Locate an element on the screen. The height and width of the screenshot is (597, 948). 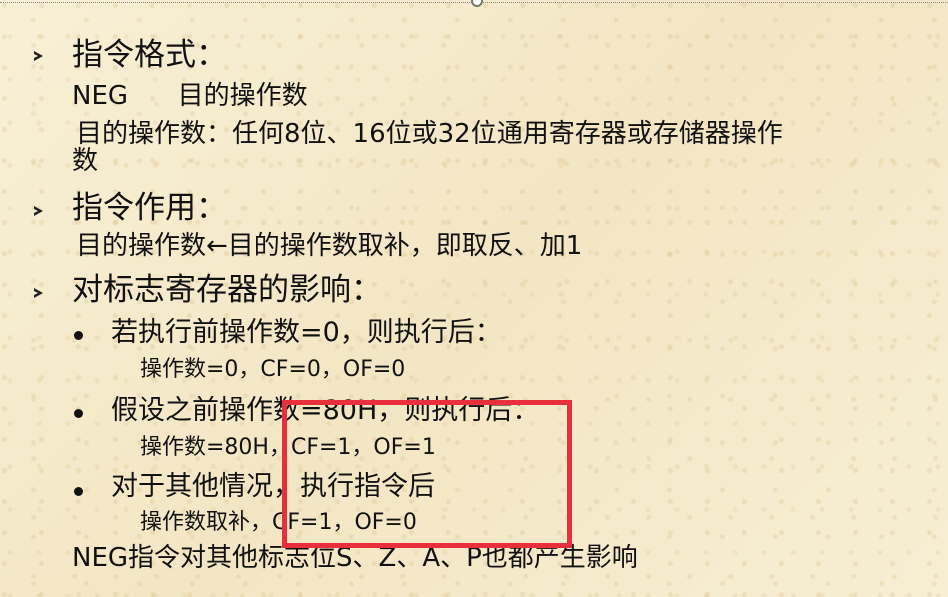
highlight-rectangle is located at coordinates (427, 474).